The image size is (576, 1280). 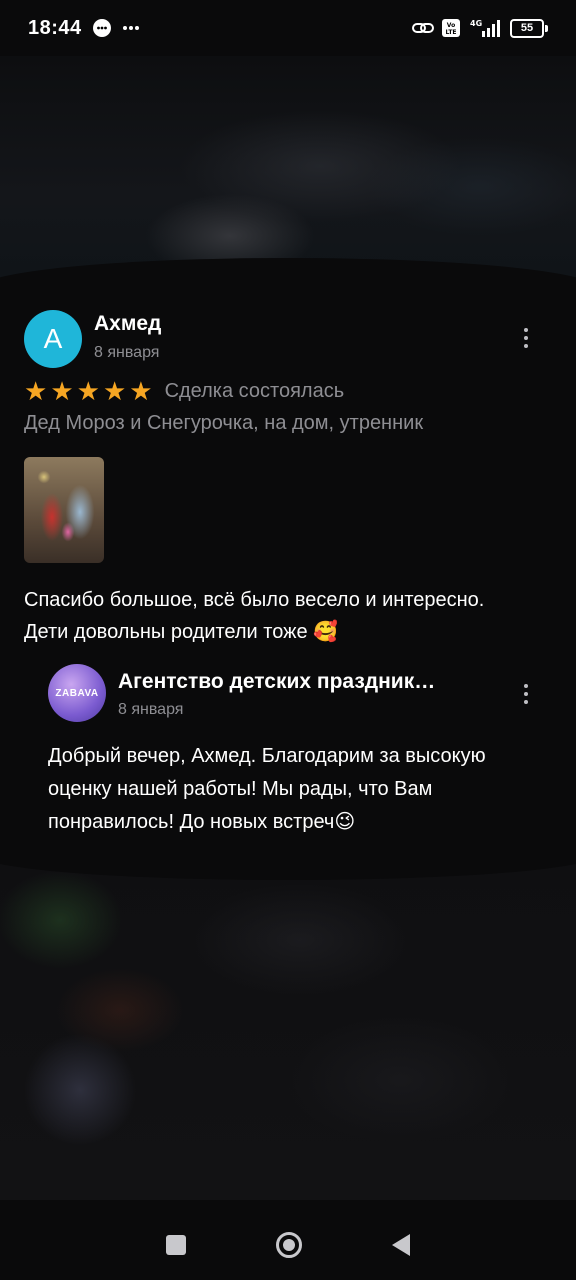 I want to click on navigation-bar, so click(x=288, y=1245).